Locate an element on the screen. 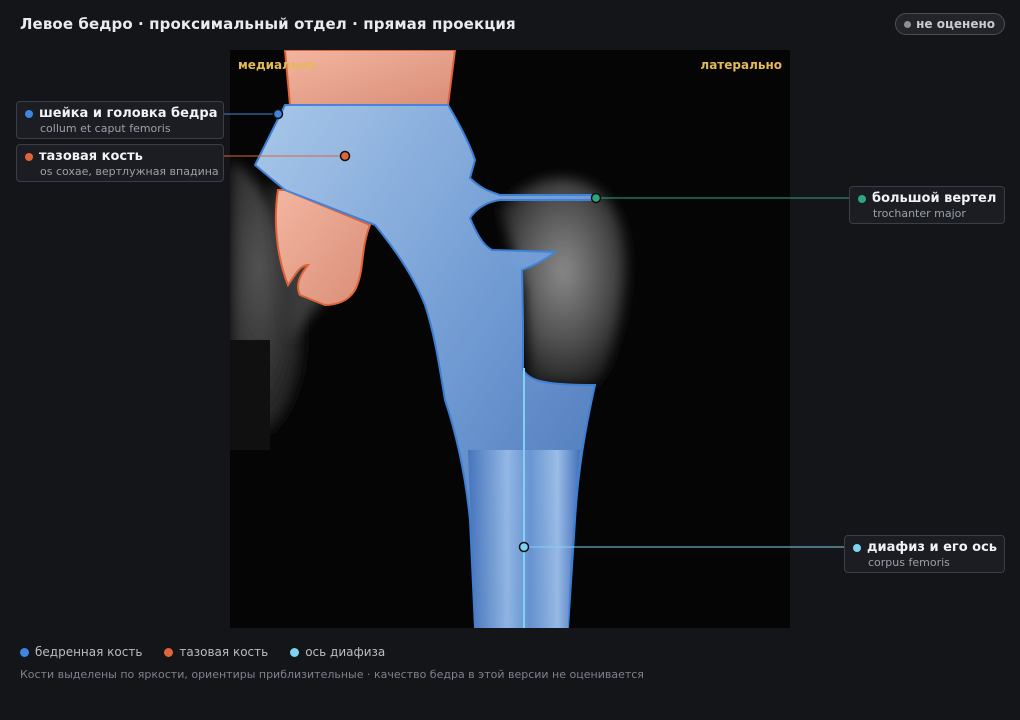 This screenshot has width=1020, height=720. status-badge: не оценено is located at coordinates (950, 24).